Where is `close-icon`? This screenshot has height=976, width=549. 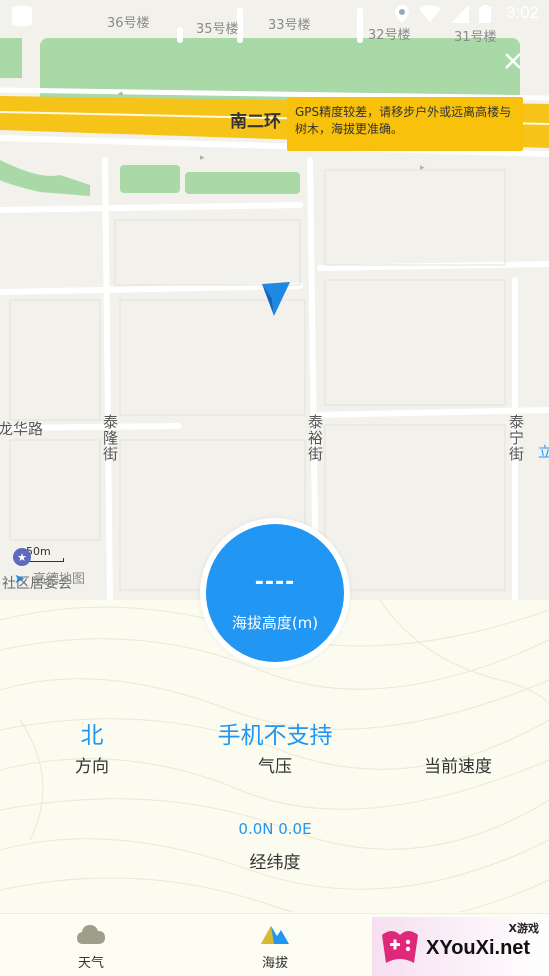 close-icon is located at coordinates (513, 61).